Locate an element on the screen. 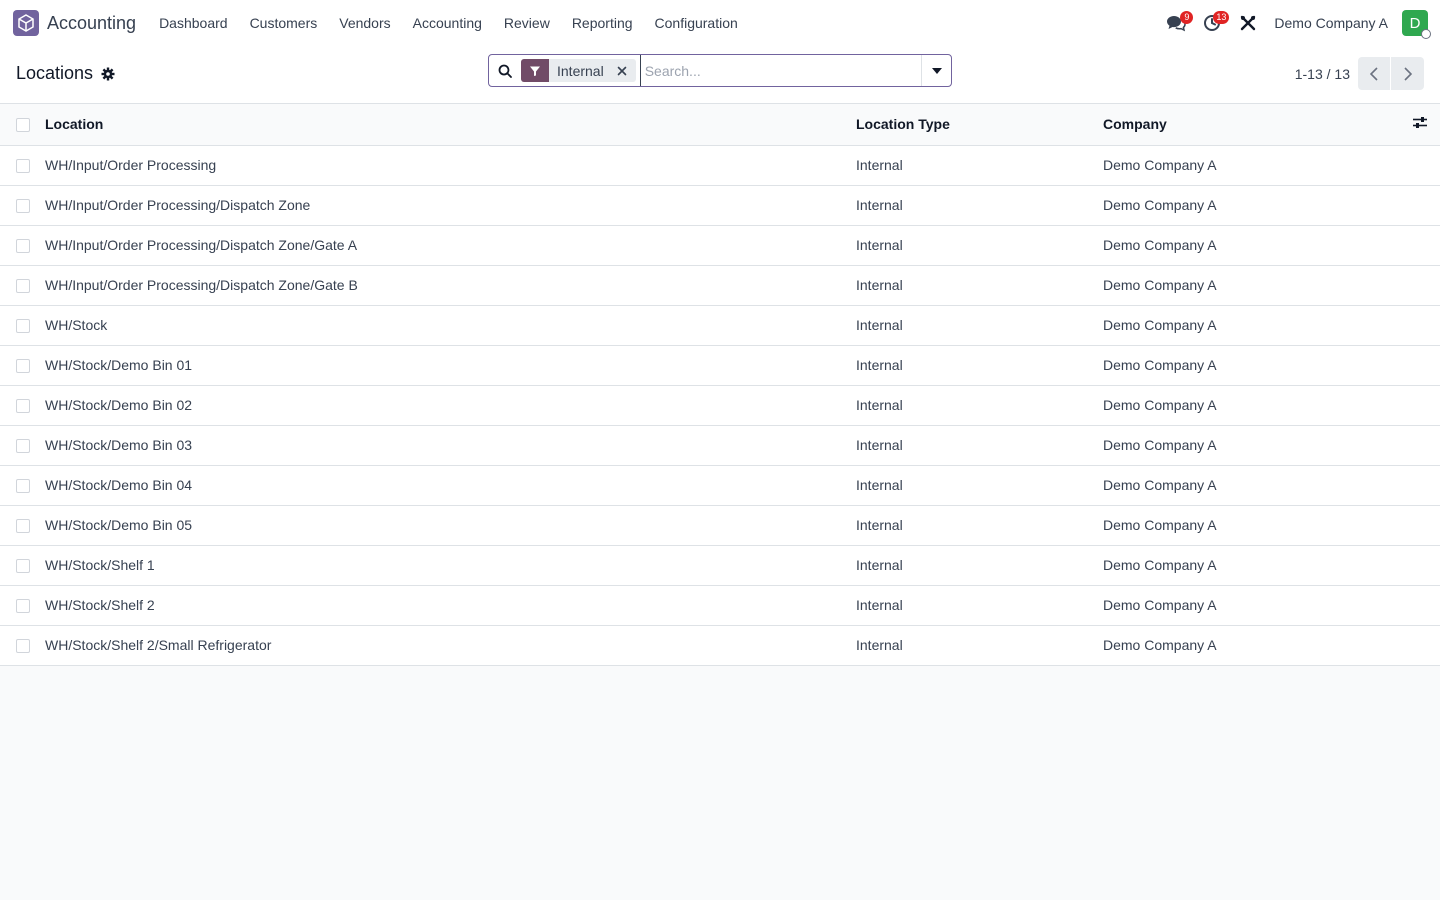 This screenshot has height=900, width=1440. chevron-left-icon is located at coordinates (1374, 73).